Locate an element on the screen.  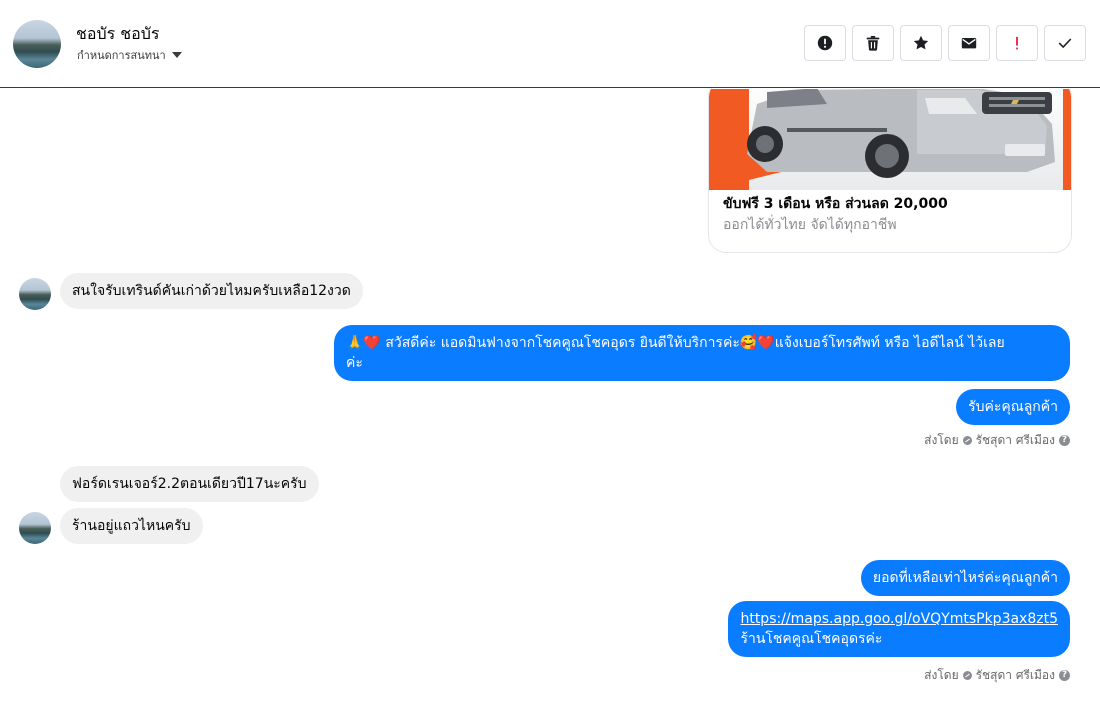
envelope-icon is located at coordinates (969, 43).